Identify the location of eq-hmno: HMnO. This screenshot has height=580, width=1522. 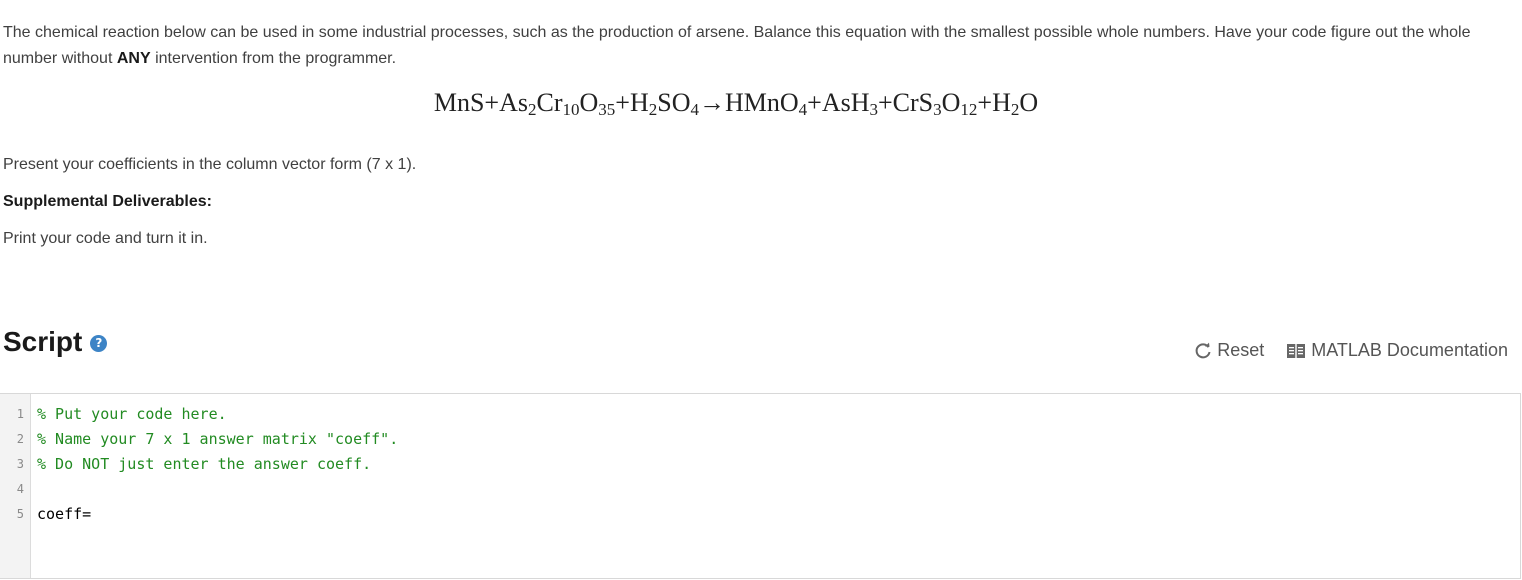
(761, 102).